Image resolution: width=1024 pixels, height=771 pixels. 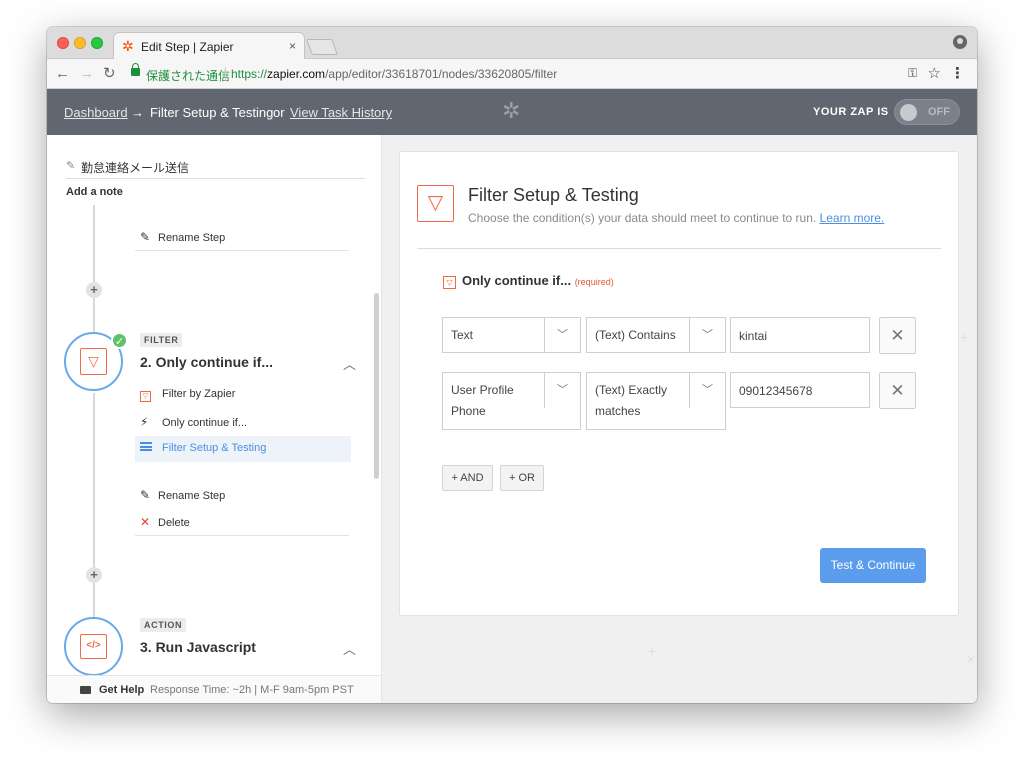 What do you see at coordinates (146, 446) in the screenshot?
I see `list-icon` at bounding box center [146, 446].